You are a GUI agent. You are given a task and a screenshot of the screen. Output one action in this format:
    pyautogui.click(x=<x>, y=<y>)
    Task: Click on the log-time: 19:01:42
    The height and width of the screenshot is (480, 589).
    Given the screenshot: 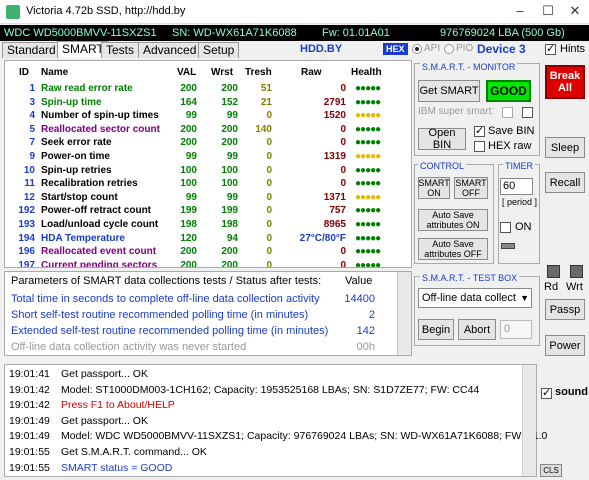 What is the action you would take?
    pyautogui.click(x=29, y=405)
    